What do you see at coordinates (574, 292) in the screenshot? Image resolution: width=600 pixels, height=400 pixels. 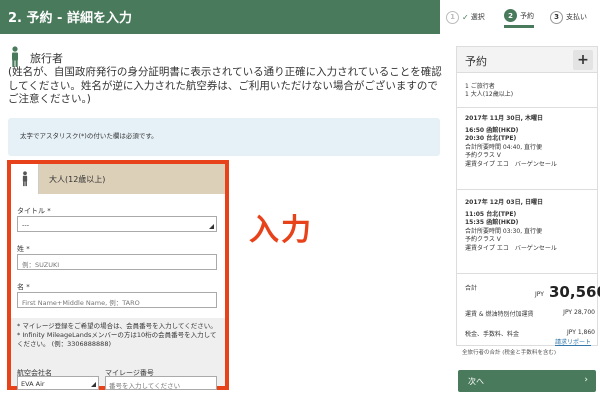 I see `total-amount: 30,560` at bounding box center [574, 292].